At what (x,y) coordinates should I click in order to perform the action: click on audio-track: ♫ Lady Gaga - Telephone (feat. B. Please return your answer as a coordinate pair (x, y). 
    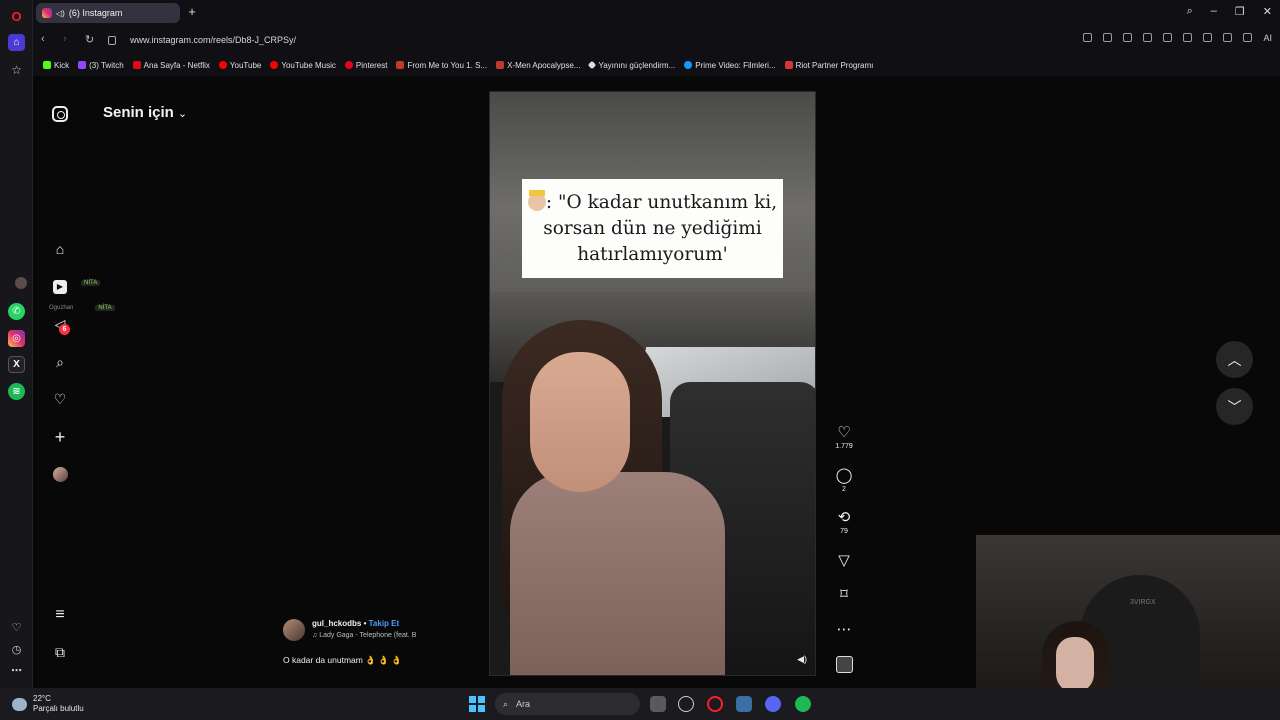
    Looking at the image, I should click on (364, 635).